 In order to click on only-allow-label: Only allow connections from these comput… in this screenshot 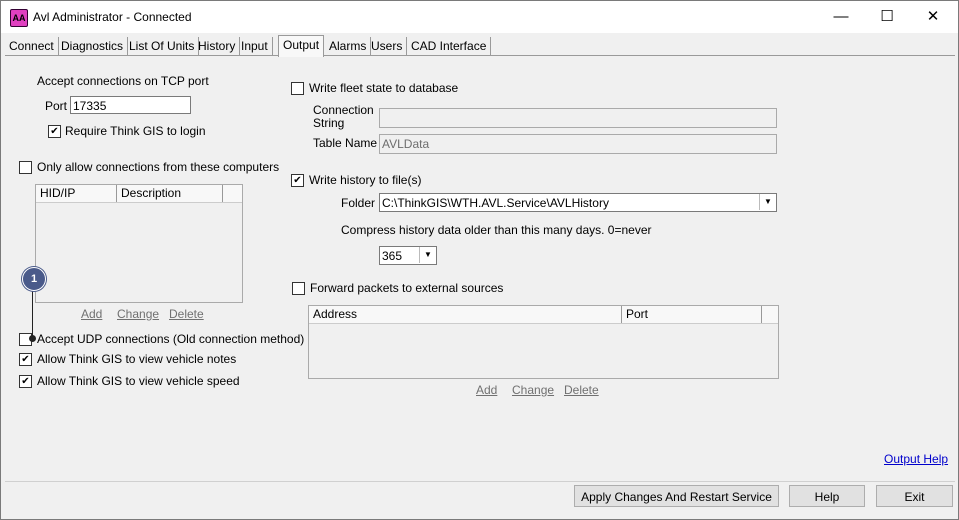, I will do `click(158, 167)`.